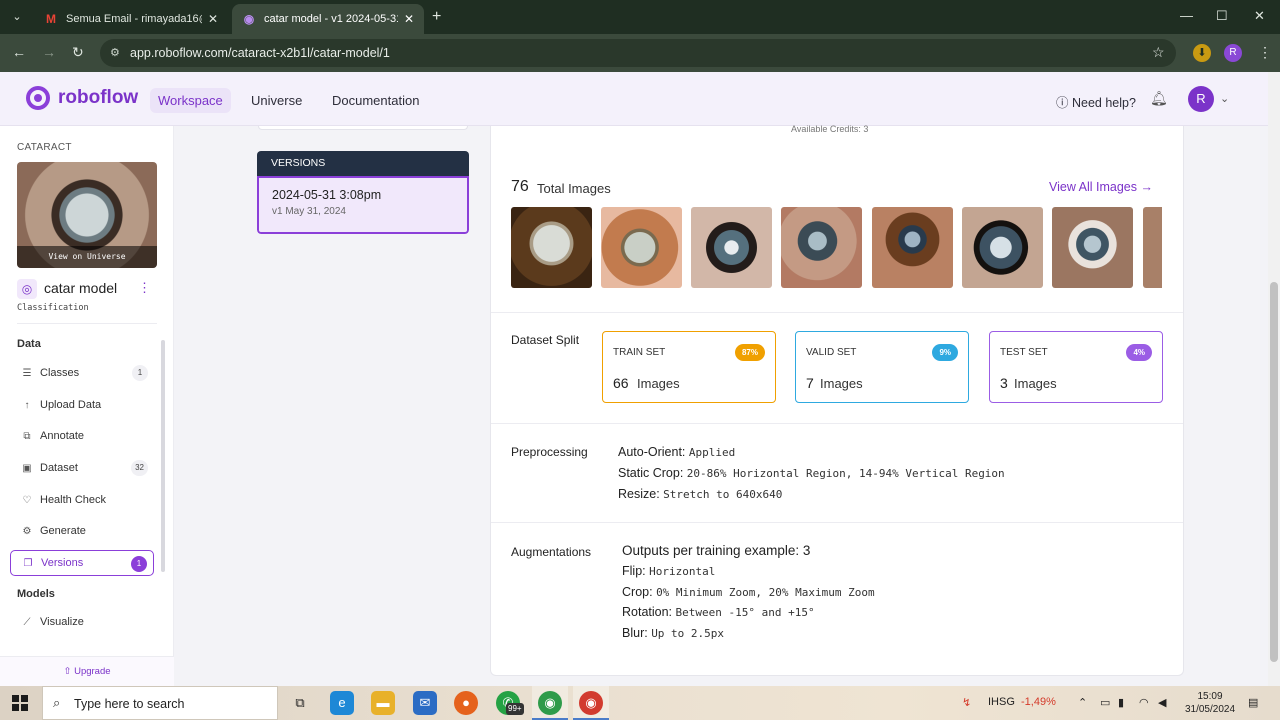 The image size is (1280, 720). Describe the element at coordinates (1224, 98) in the screenshot. I see `chevron-down-icon: ⌄` at that location.